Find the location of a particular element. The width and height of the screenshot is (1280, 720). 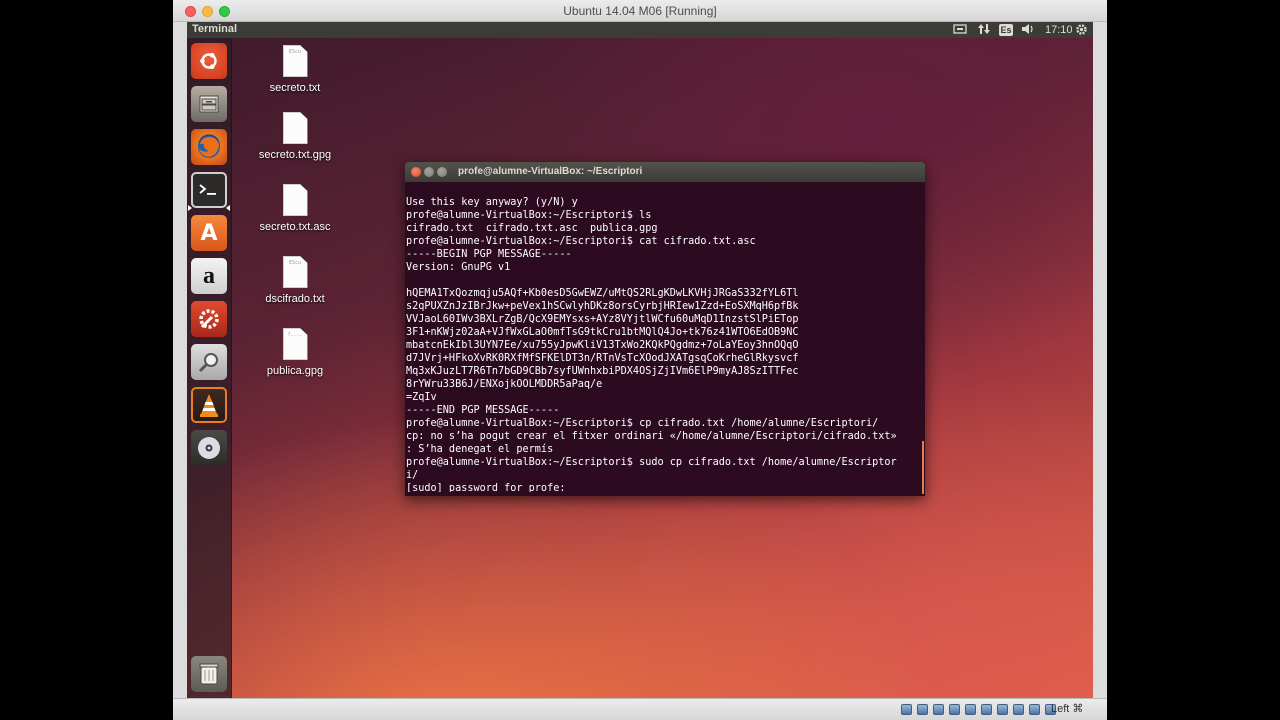

terminal-selection-marker is located at coordinates (923, 467).